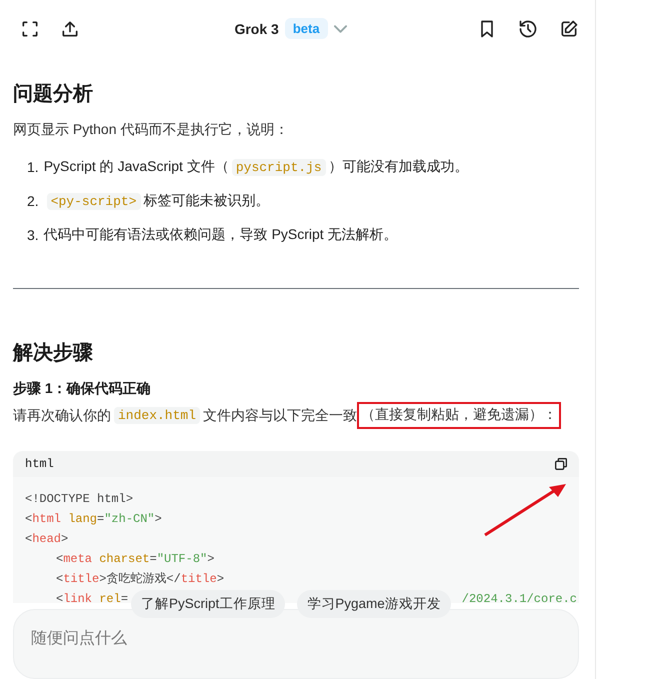  What do you see at coordinates (53, 353) in the screenshot?
I see `section-heading: 解决步骤` at bounding box center [53, 353].